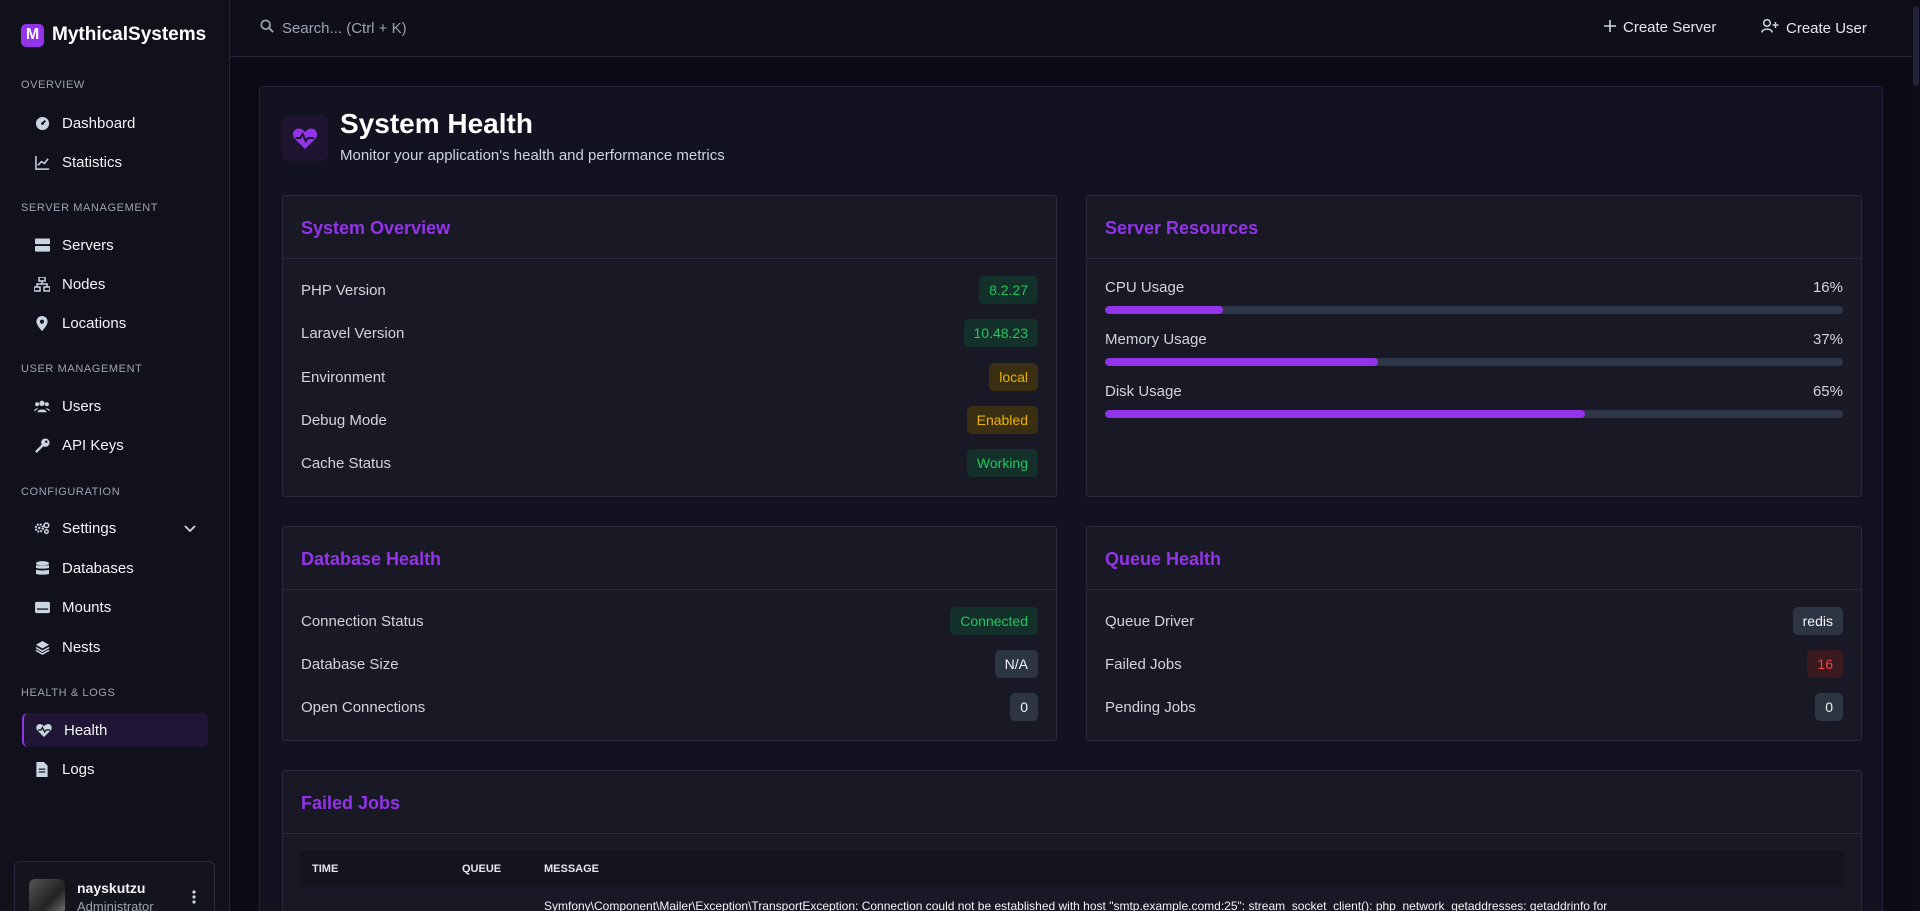 The width and height of the screenshot is (1920, 911). What do you see at coordinates (115, 647) in the screenshot?
I see `sidebar-item-nests: Nests` at bounding box center [115, 647].